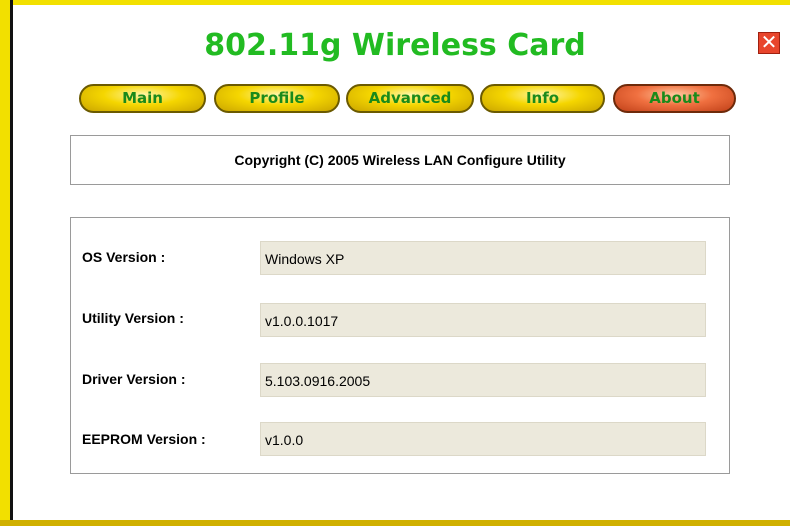 This screenshot has width=790, height=526. I want to click on driver-version-label: Driver Version :, so click(134, 379).